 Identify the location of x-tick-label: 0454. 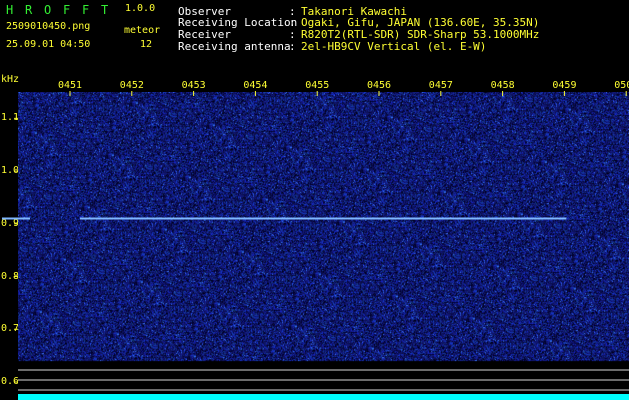
(255, 85).